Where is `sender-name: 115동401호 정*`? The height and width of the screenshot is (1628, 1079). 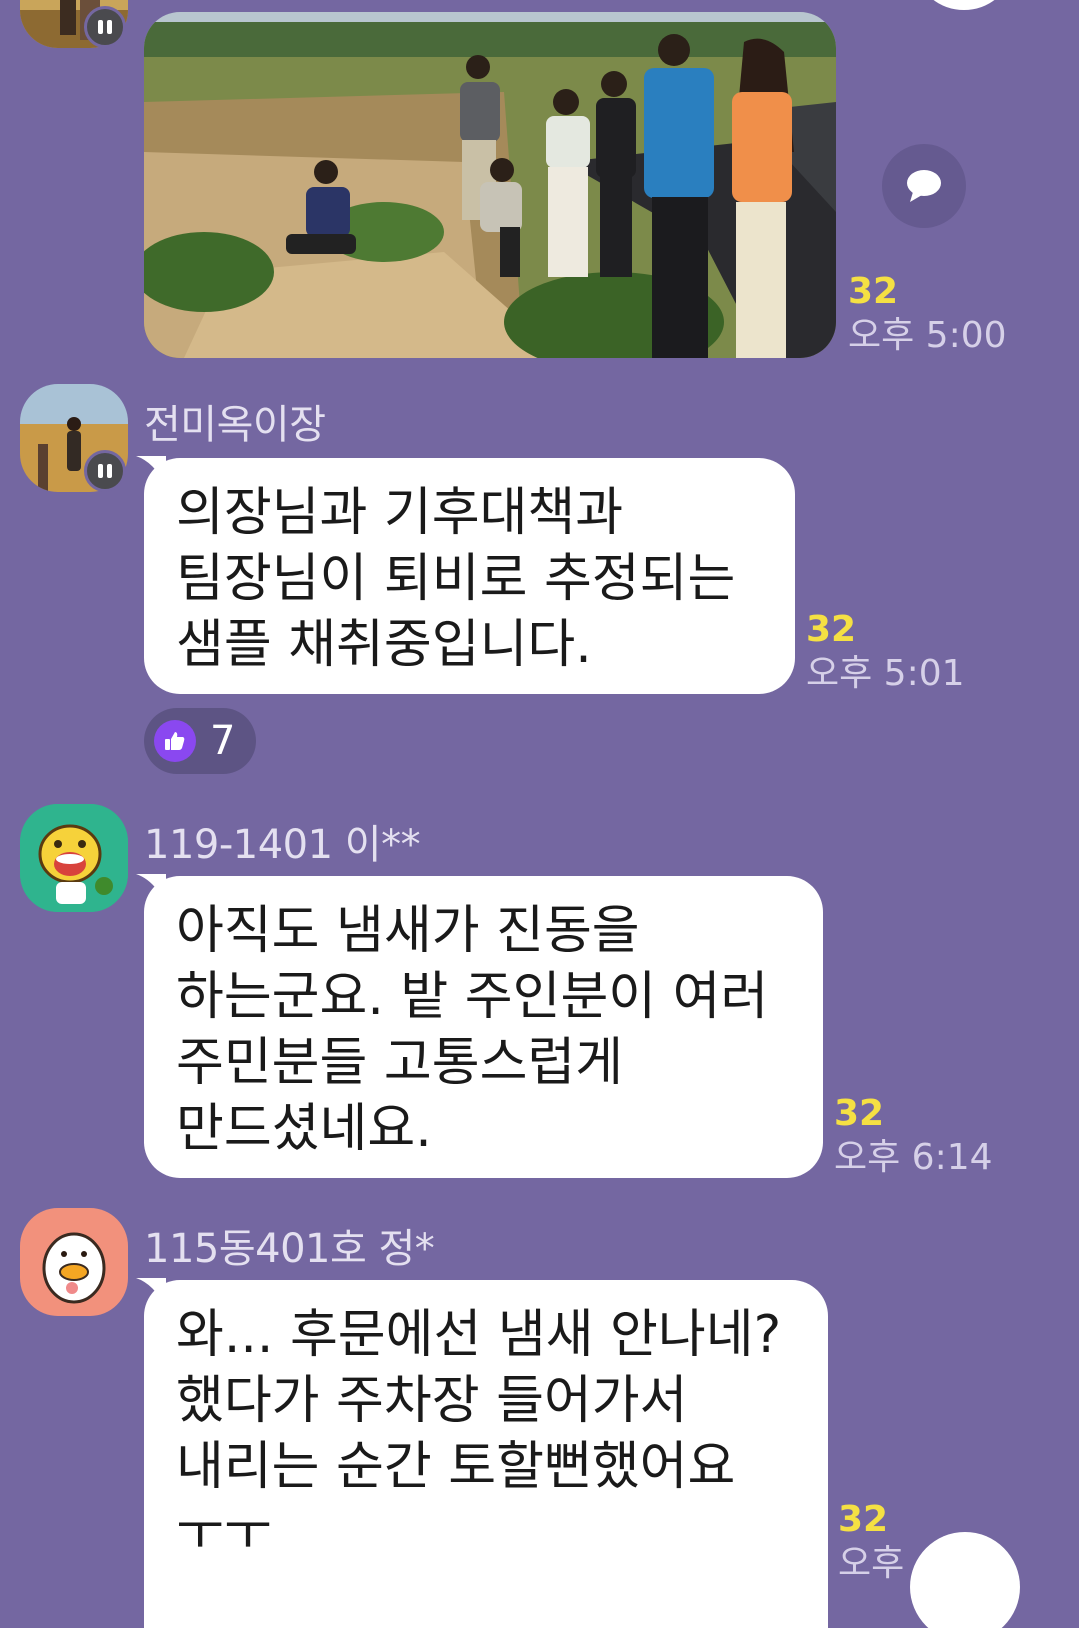
sender-name: 115동401호 정* is located at coordinates (289, 1249).